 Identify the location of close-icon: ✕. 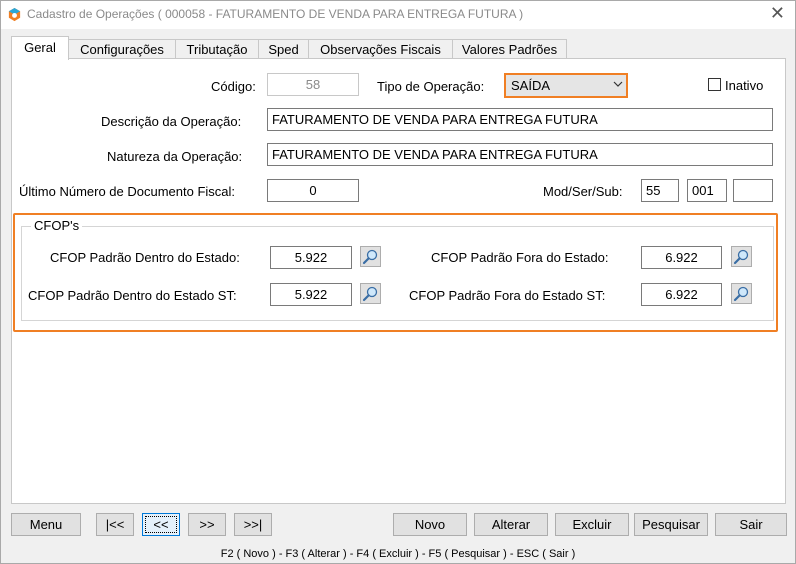
(777, 14).